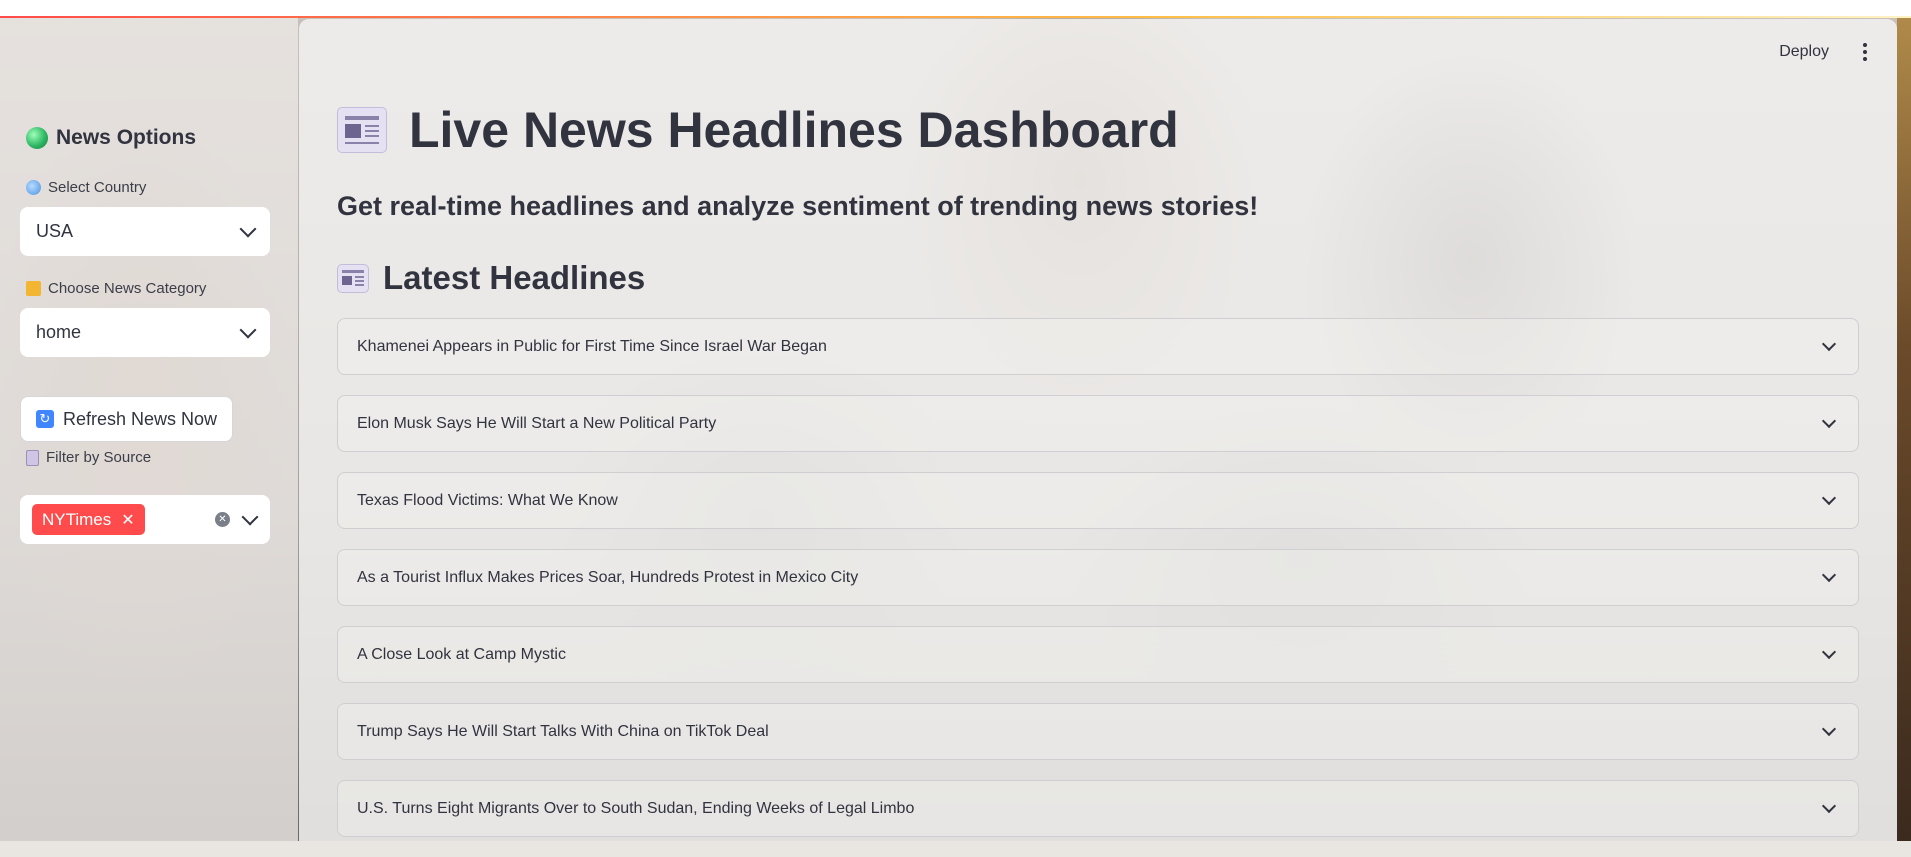 The height and width of the screenshot is (857, 1911). I want to click on category-select-value: home, so click(59, 332).